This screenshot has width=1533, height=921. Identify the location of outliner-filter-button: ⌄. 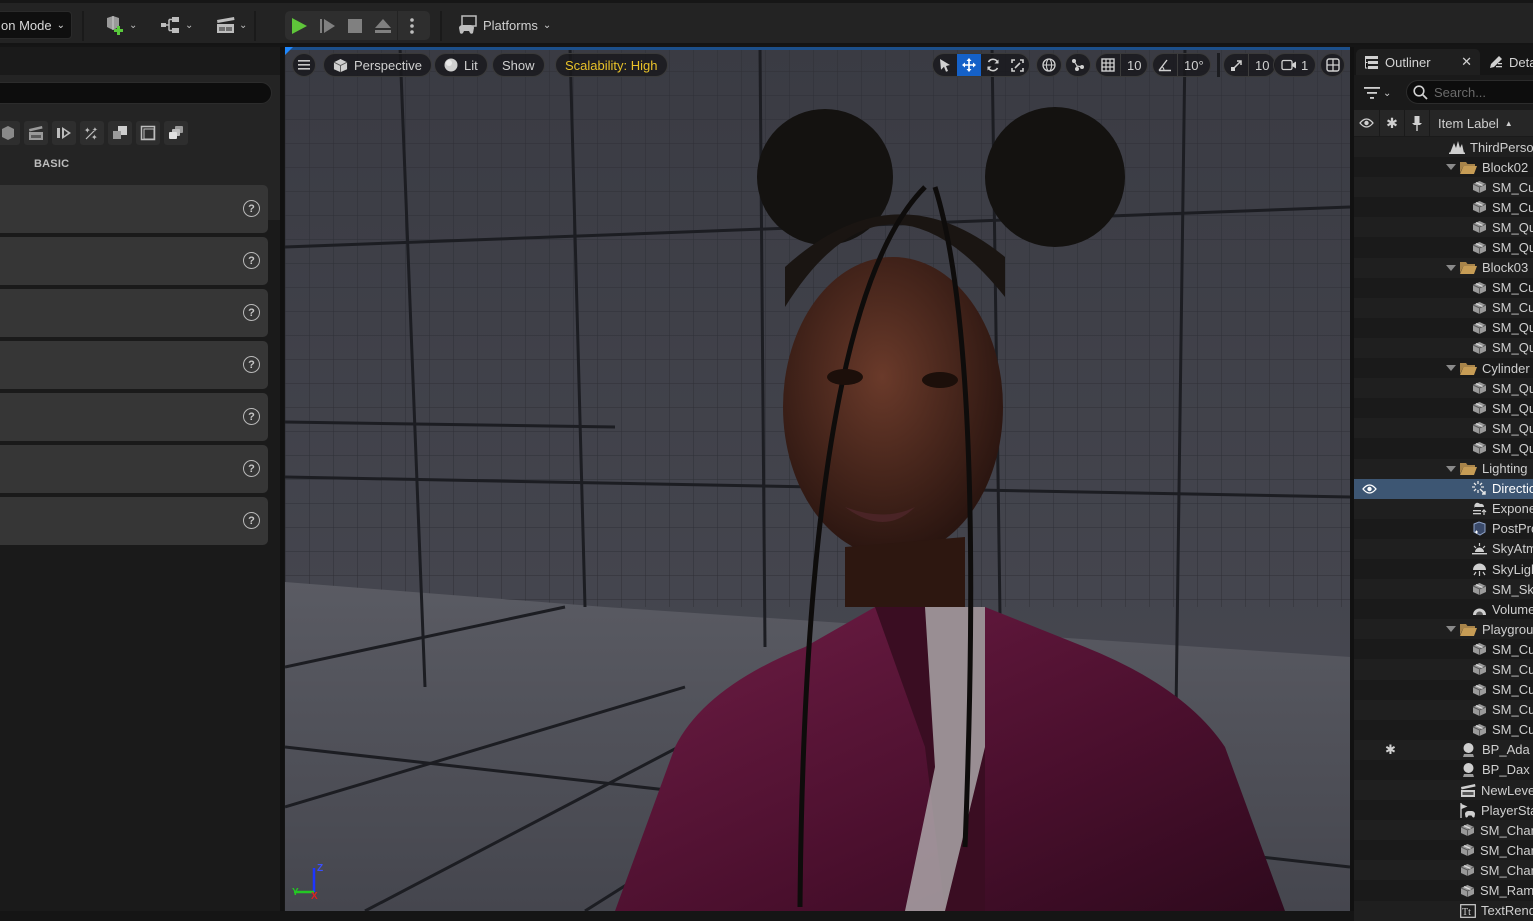
(1377, 93).